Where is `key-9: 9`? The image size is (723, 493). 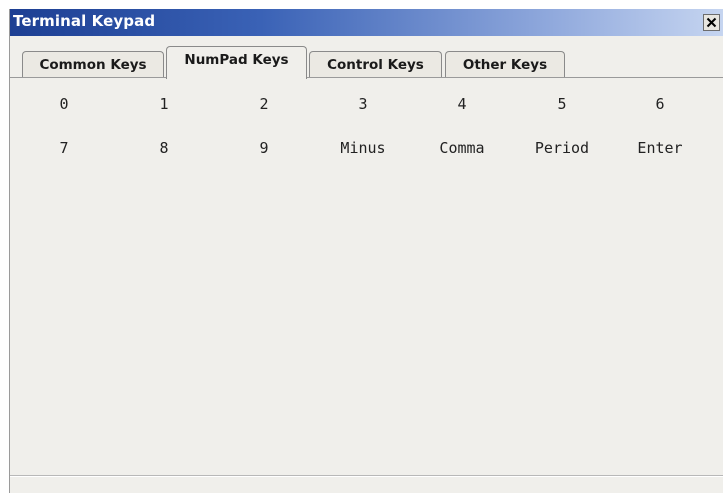 key-9: 9 is located at coordinates (264, 148).